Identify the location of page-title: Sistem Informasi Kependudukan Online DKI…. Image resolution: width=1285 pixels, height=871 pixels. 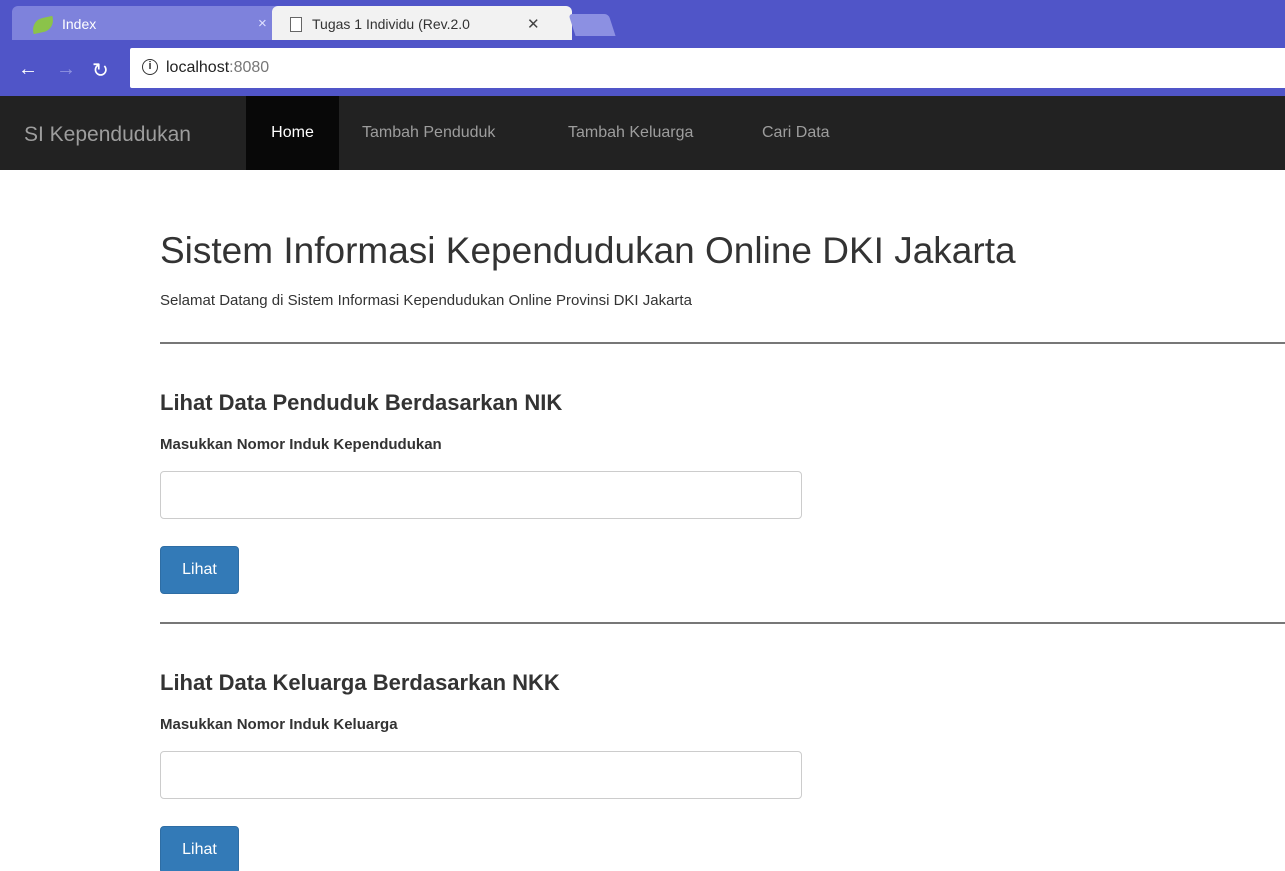
(588, 250).